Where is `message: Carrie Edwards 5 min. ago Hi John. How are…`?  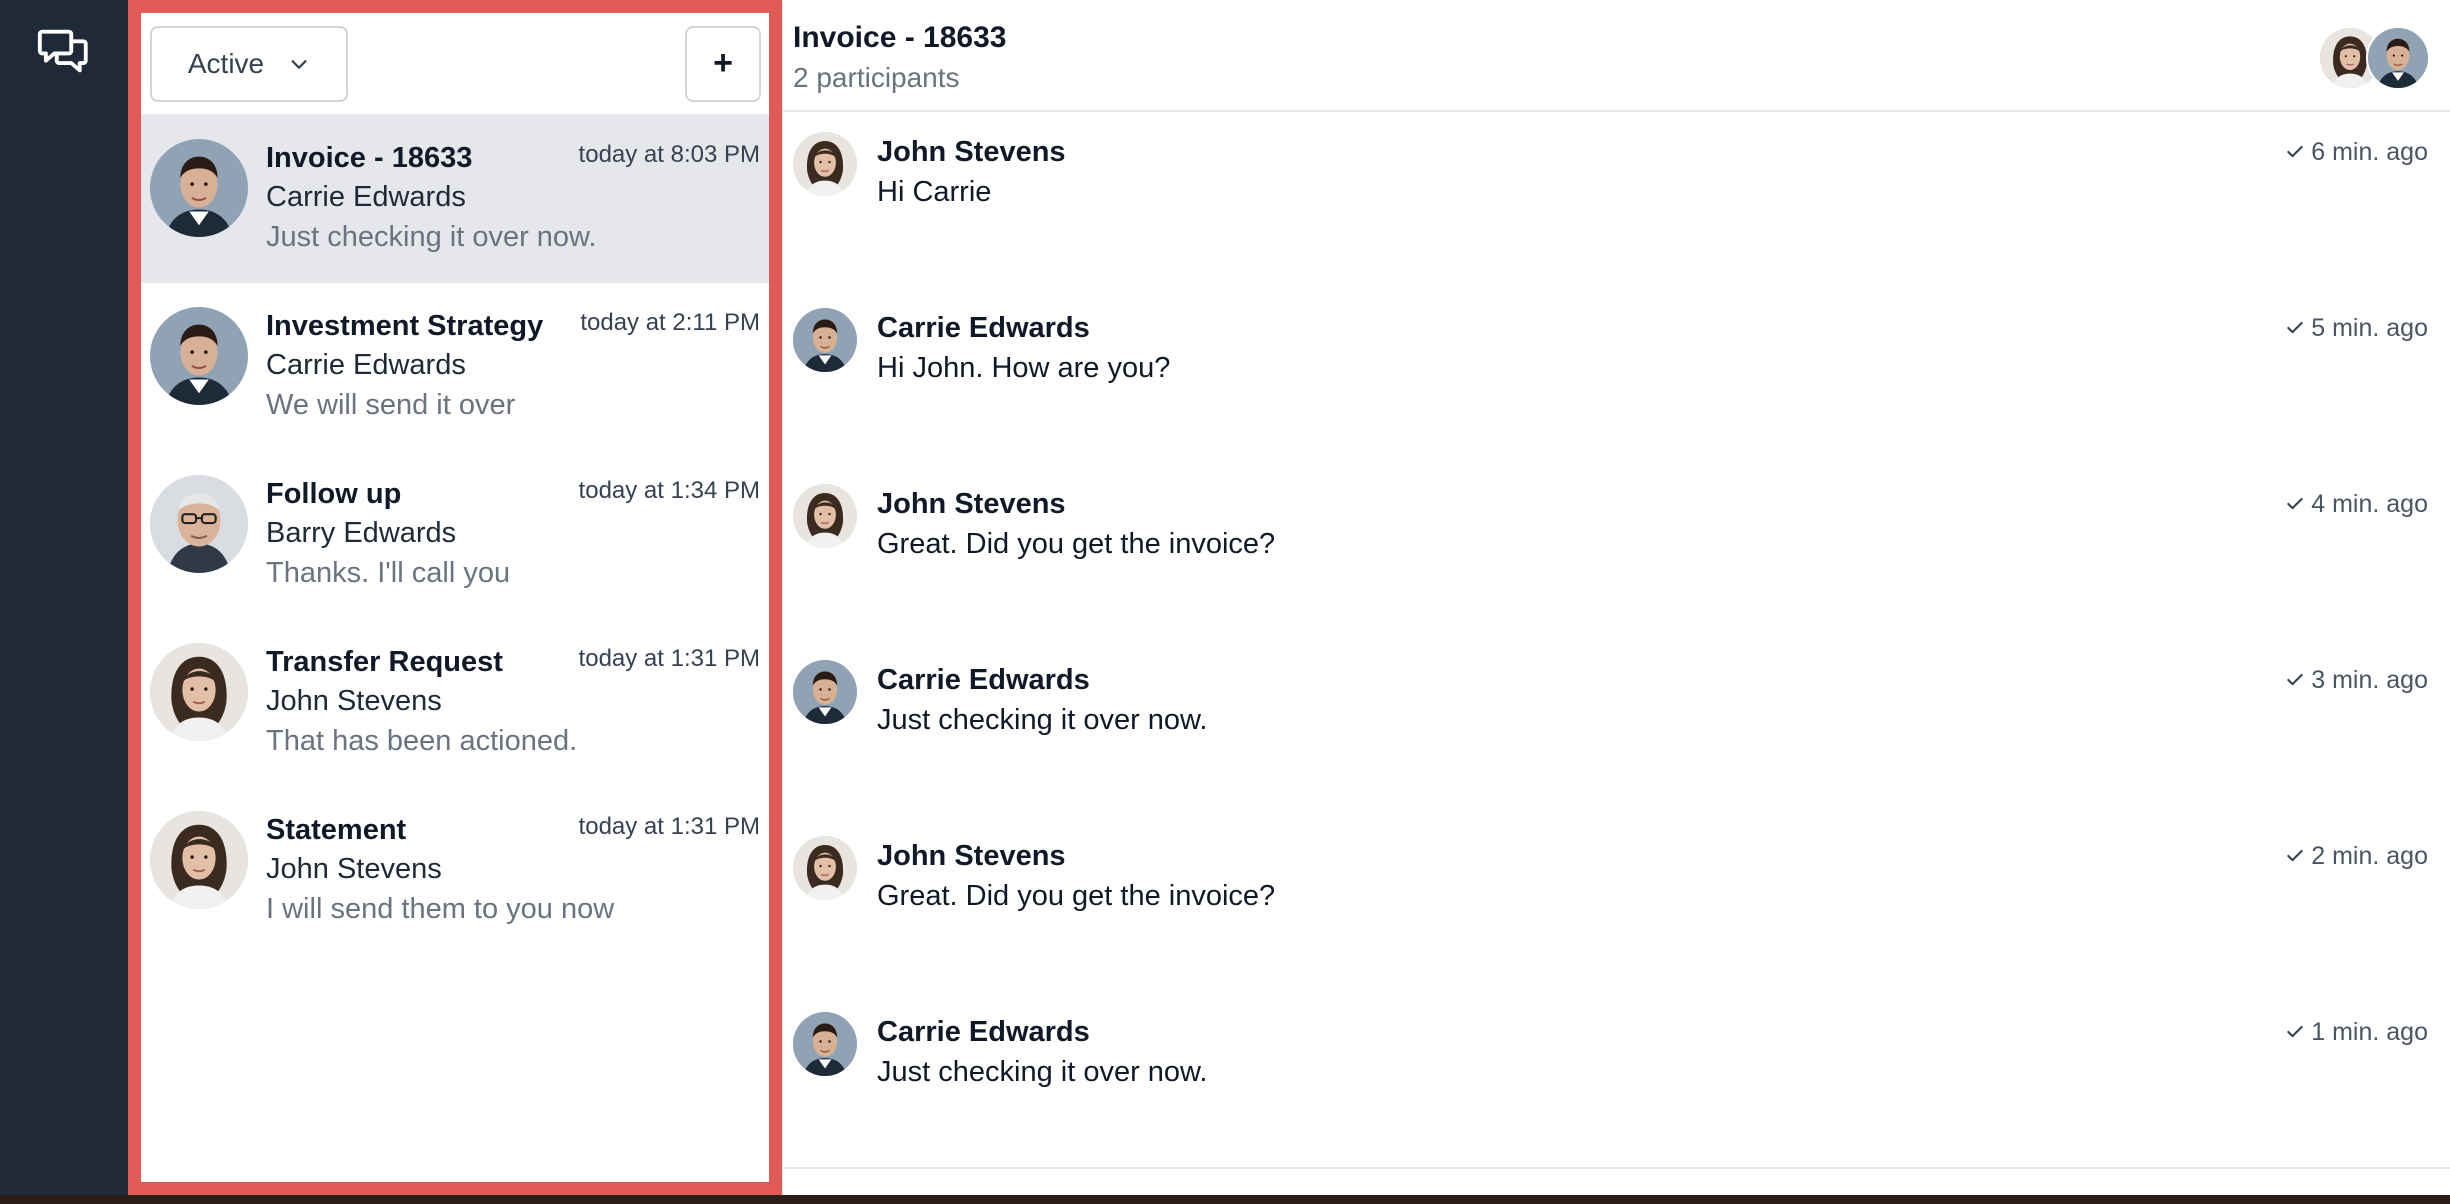
message: Carrie Edwards 5 min. ago Hi John. How are… is located at coordinates (1616, 376).